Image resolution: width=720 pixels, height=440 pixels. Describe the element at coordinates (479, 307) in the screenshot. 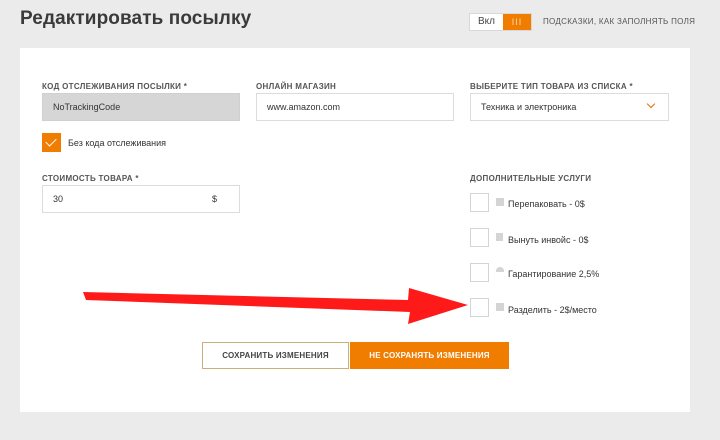

I see `service-checkbox-split` at that location.